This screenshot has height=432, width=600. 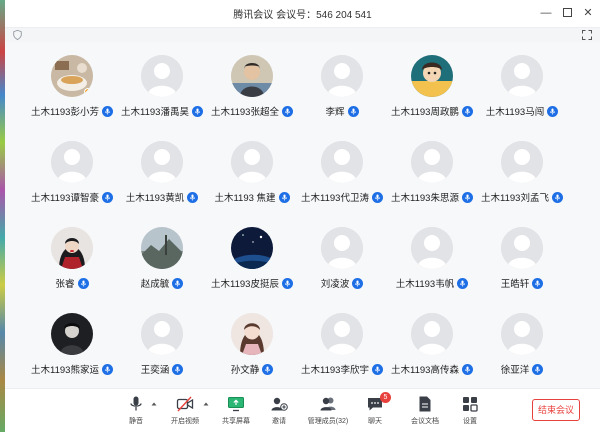 What do you see at coordinates (546, 13) in the screenshot?
I see `minimize-icon: —` at bounding box center [546, 13].